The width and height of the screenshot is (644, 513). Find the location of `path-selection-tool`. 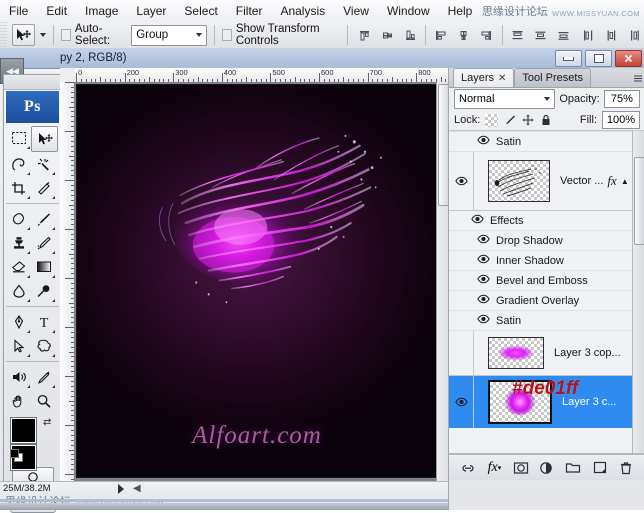

path-selection-tool is located at coordinates (18, 346).